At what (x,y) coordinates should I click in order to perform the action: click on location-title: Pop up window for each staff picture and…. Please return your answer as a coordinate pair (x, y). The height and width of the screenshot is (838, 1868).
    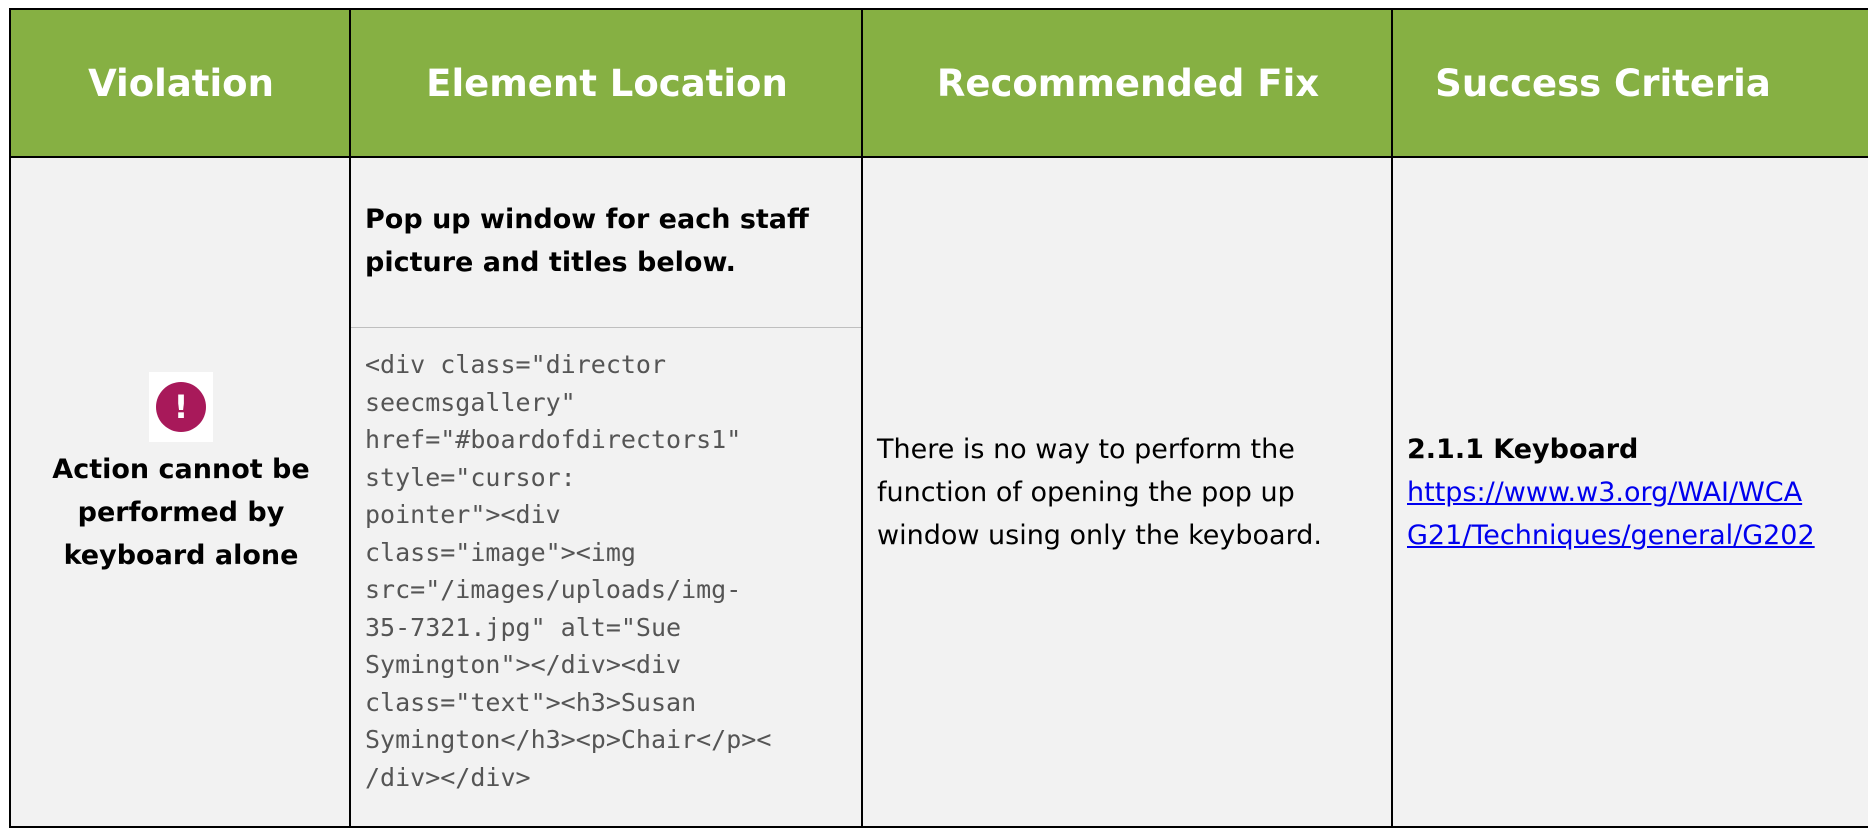
    Looking at the image, I should click on (607, 243).